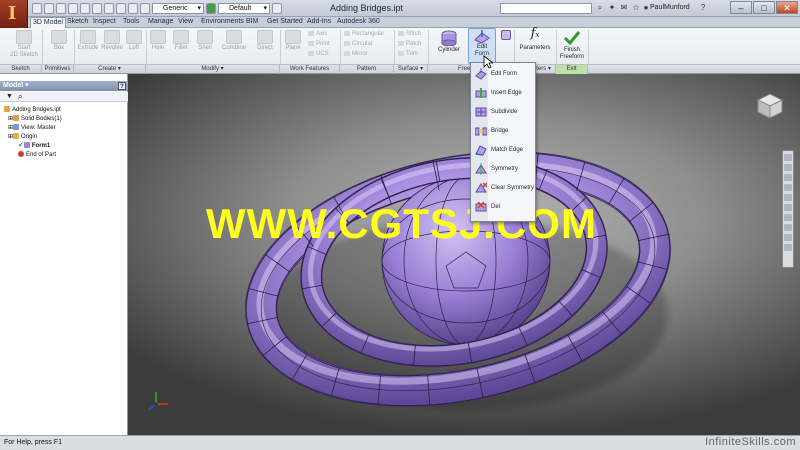 The image size is (800, 450). What do you see at coordinates (741, 7) in the screenshot?
I see `minimize-button: –` at bounding box center [741, 7].